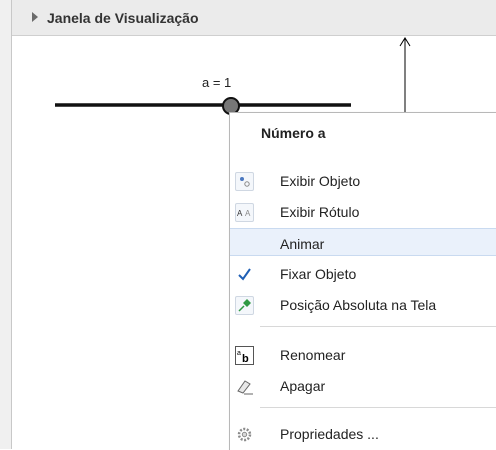  What do you see at coordinates (35, 17) in the screenshot?
I see `collapse-arrow-icon` at bounding box center [35, 17].